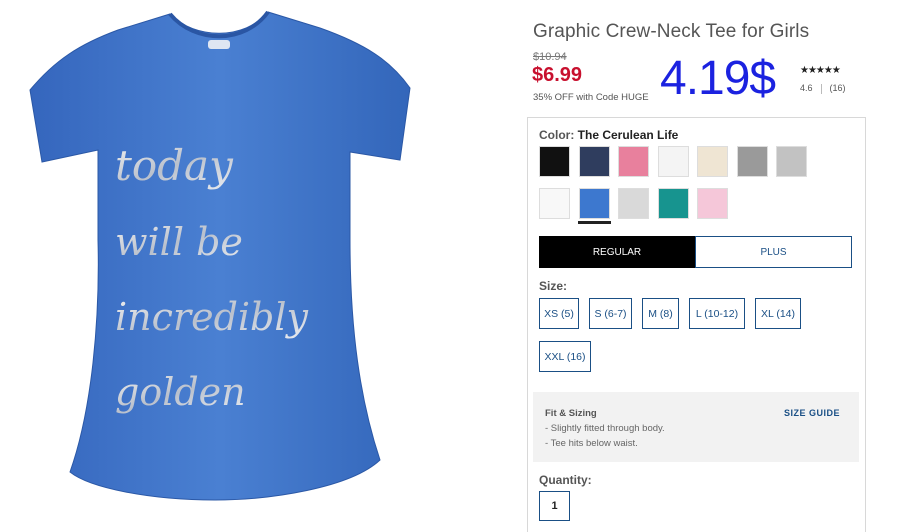 Image resolution: width=904 pixels, height=532 pixels. I want to click on color-swatch-white, so click(554, 203).